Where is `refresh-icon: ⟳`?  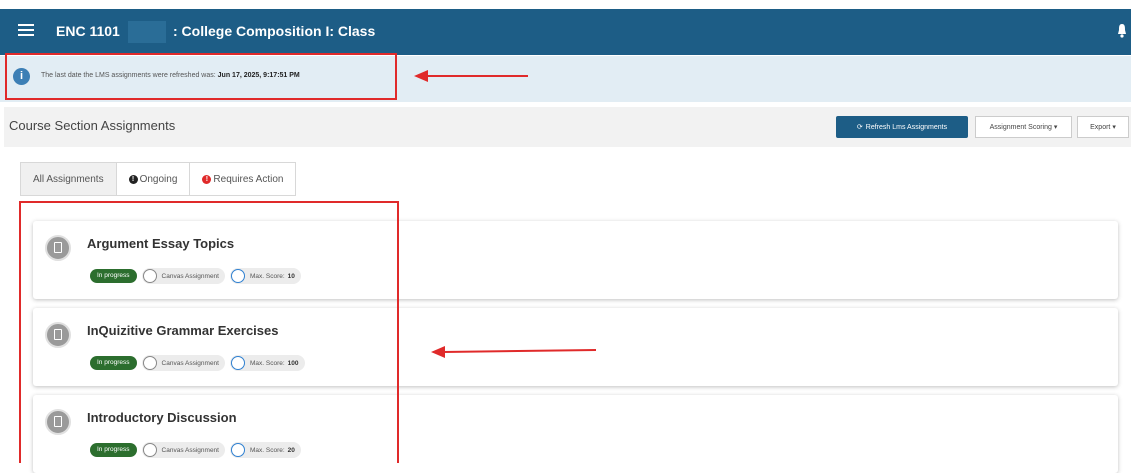 refresh-icon: ⟳ is located at coordinates (859, 127).